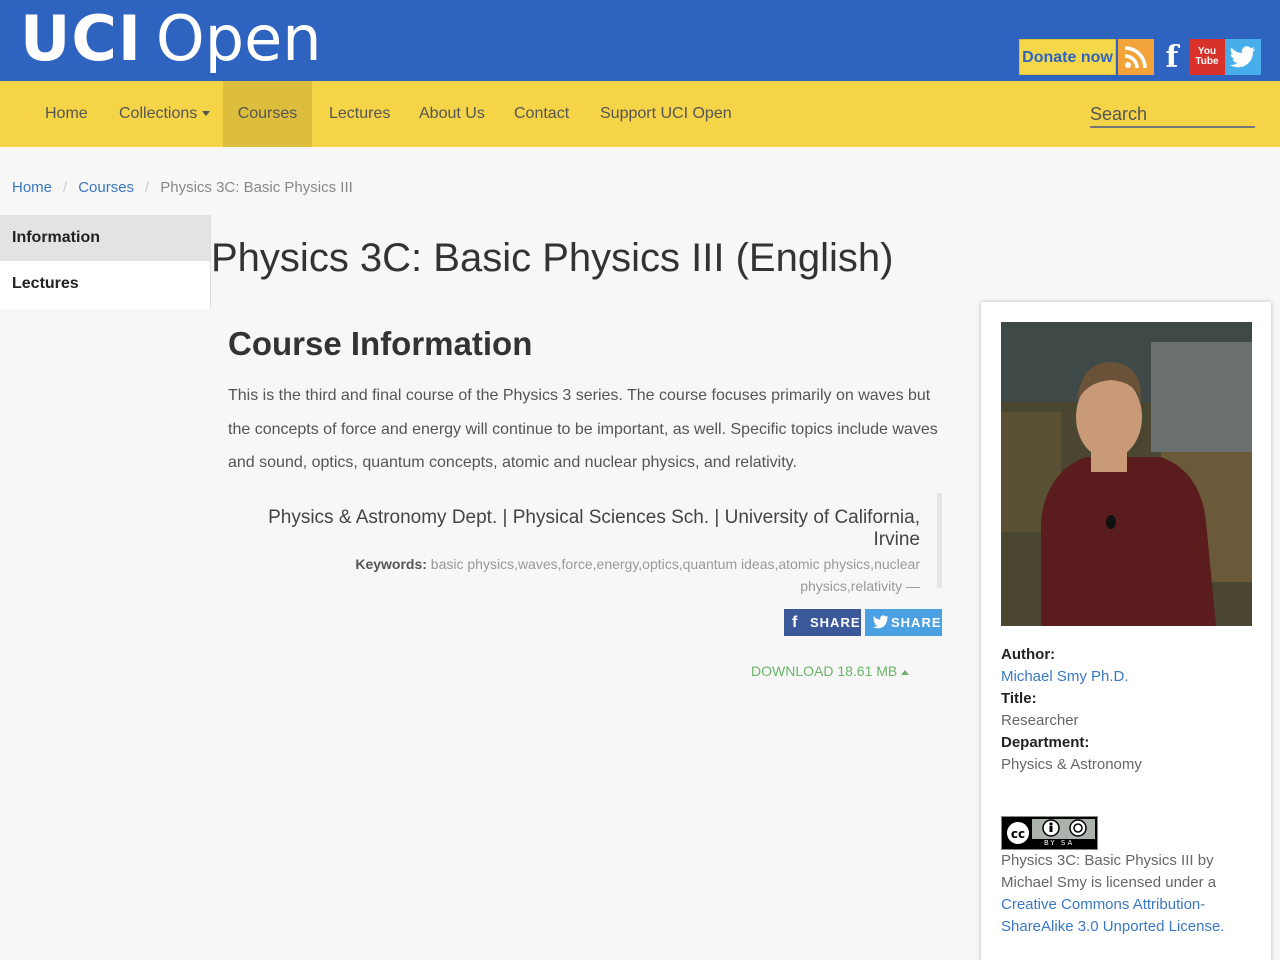 The height and width of the screenshot is (960, 1280). I want to click on section-title: Course Information, so click(380, 343).